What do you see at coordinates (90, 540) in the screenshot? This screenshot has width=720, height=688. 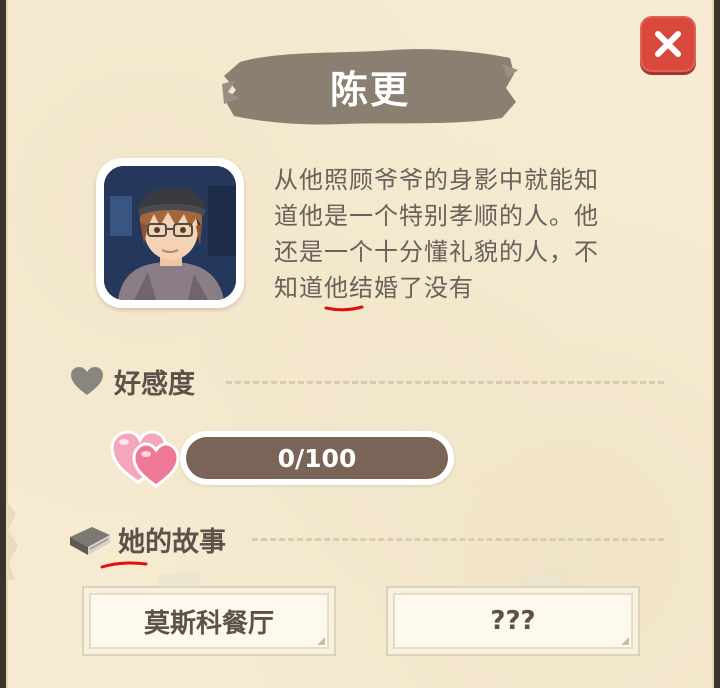 I see `book-icon` at bounding box center [90, 540].